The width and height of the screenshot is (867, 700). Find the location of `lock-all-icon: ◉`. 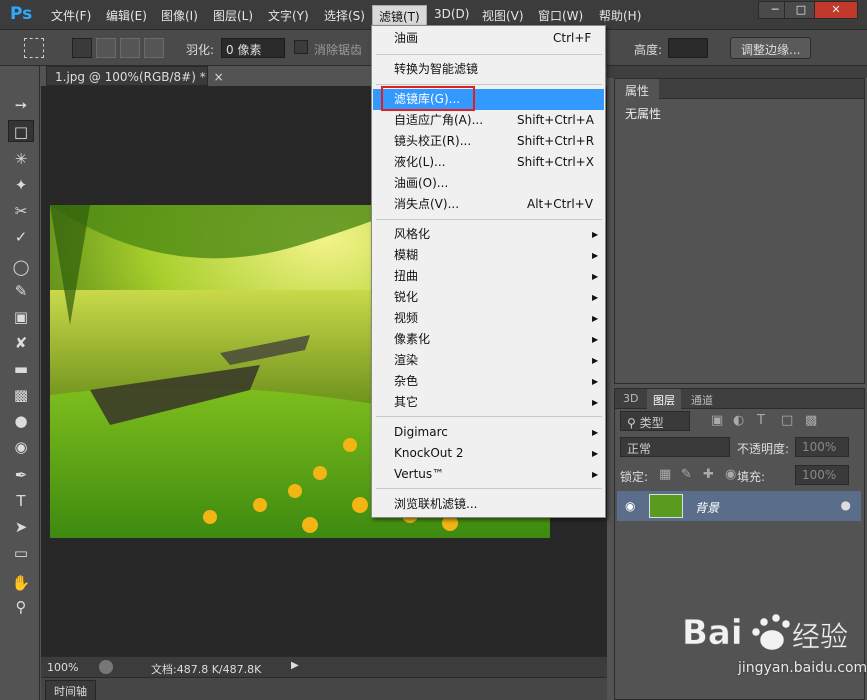

lock-all-icon: ◉ is located at coordinates (730, 474).